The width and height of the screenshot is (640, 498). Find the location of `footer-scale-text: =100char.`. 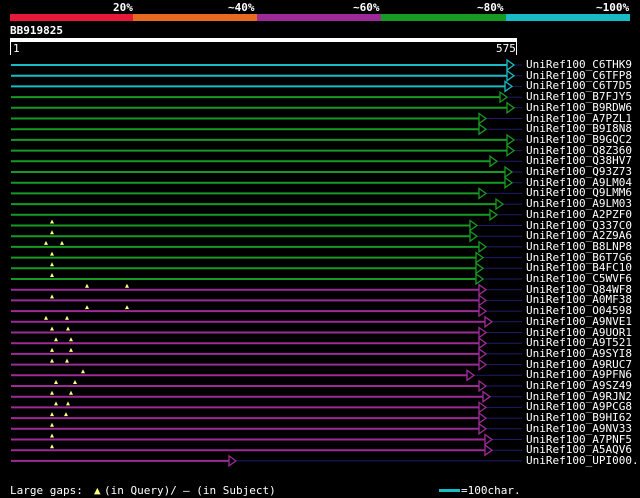

footer-scale-text: =100char. is located at coordinates (491, 490).